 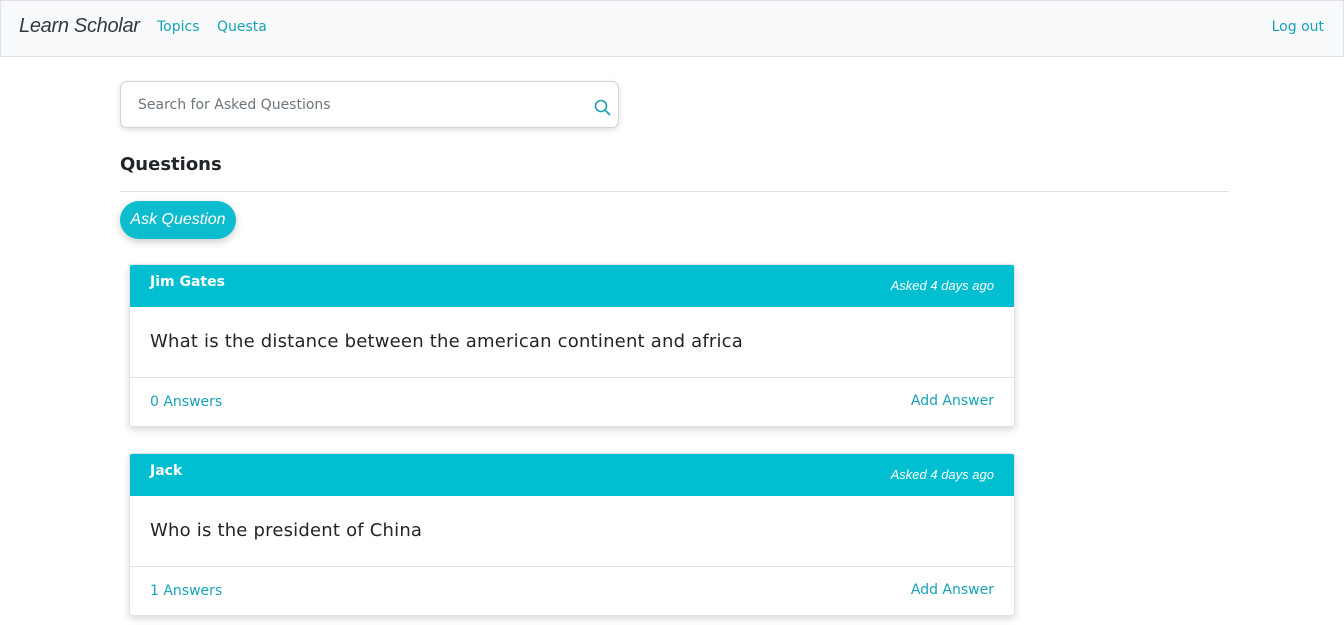 I want to click on question-author: Jack, so click(x=166, y=471).